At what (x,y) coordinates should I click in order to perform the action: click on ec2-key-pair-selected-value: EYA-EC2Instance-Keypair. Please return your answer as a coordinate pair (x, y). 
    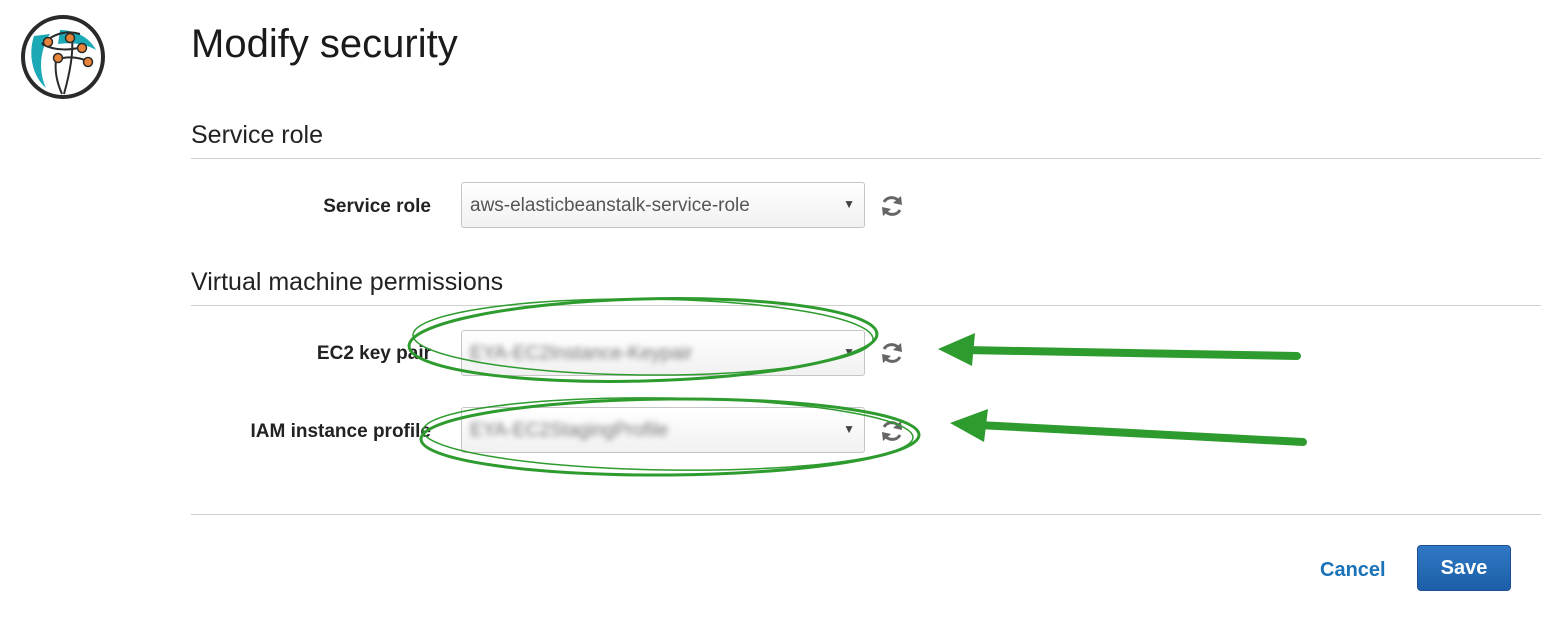
    Looking at the image, I should click on (581, 353).